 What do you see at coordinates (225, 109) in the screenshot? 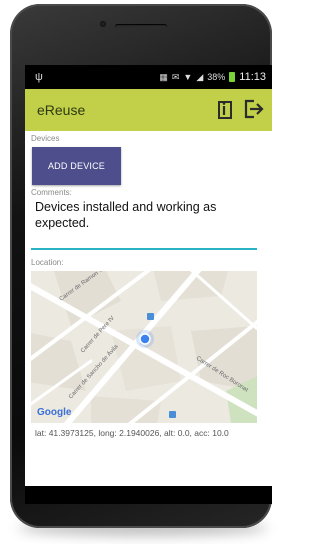
I see `info-icon` at bounding box center [225, 109].